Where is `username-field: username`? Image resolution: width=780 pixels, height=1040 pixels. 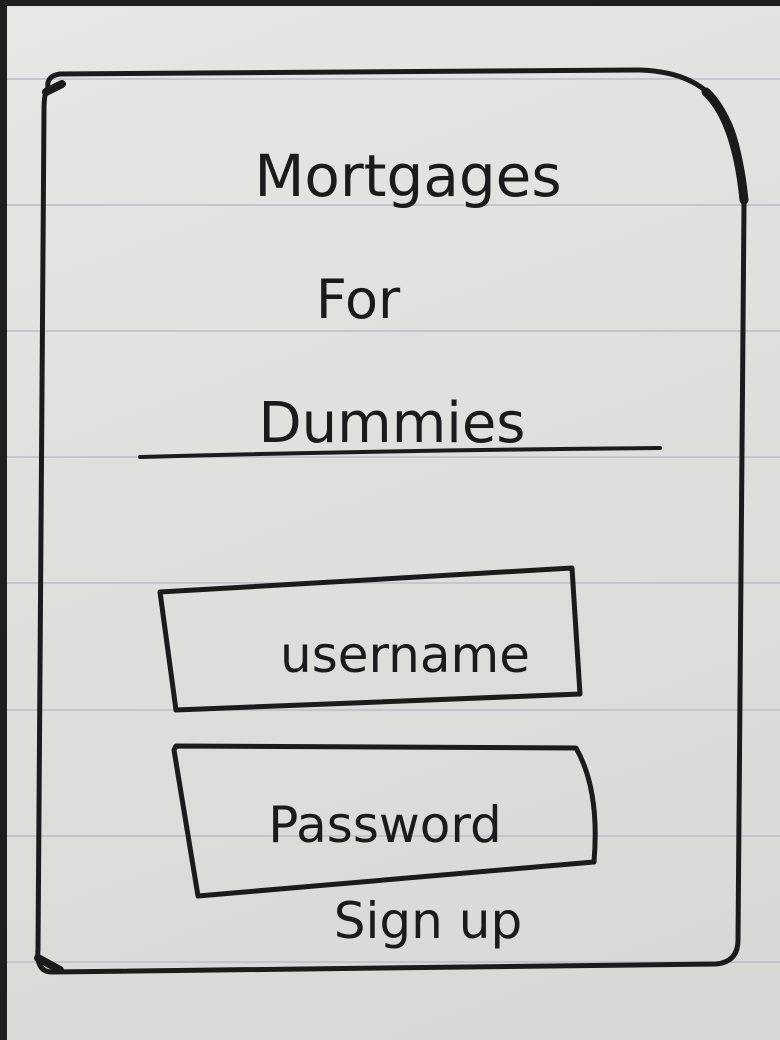 username-field: username is located at coordinates (370, 639).